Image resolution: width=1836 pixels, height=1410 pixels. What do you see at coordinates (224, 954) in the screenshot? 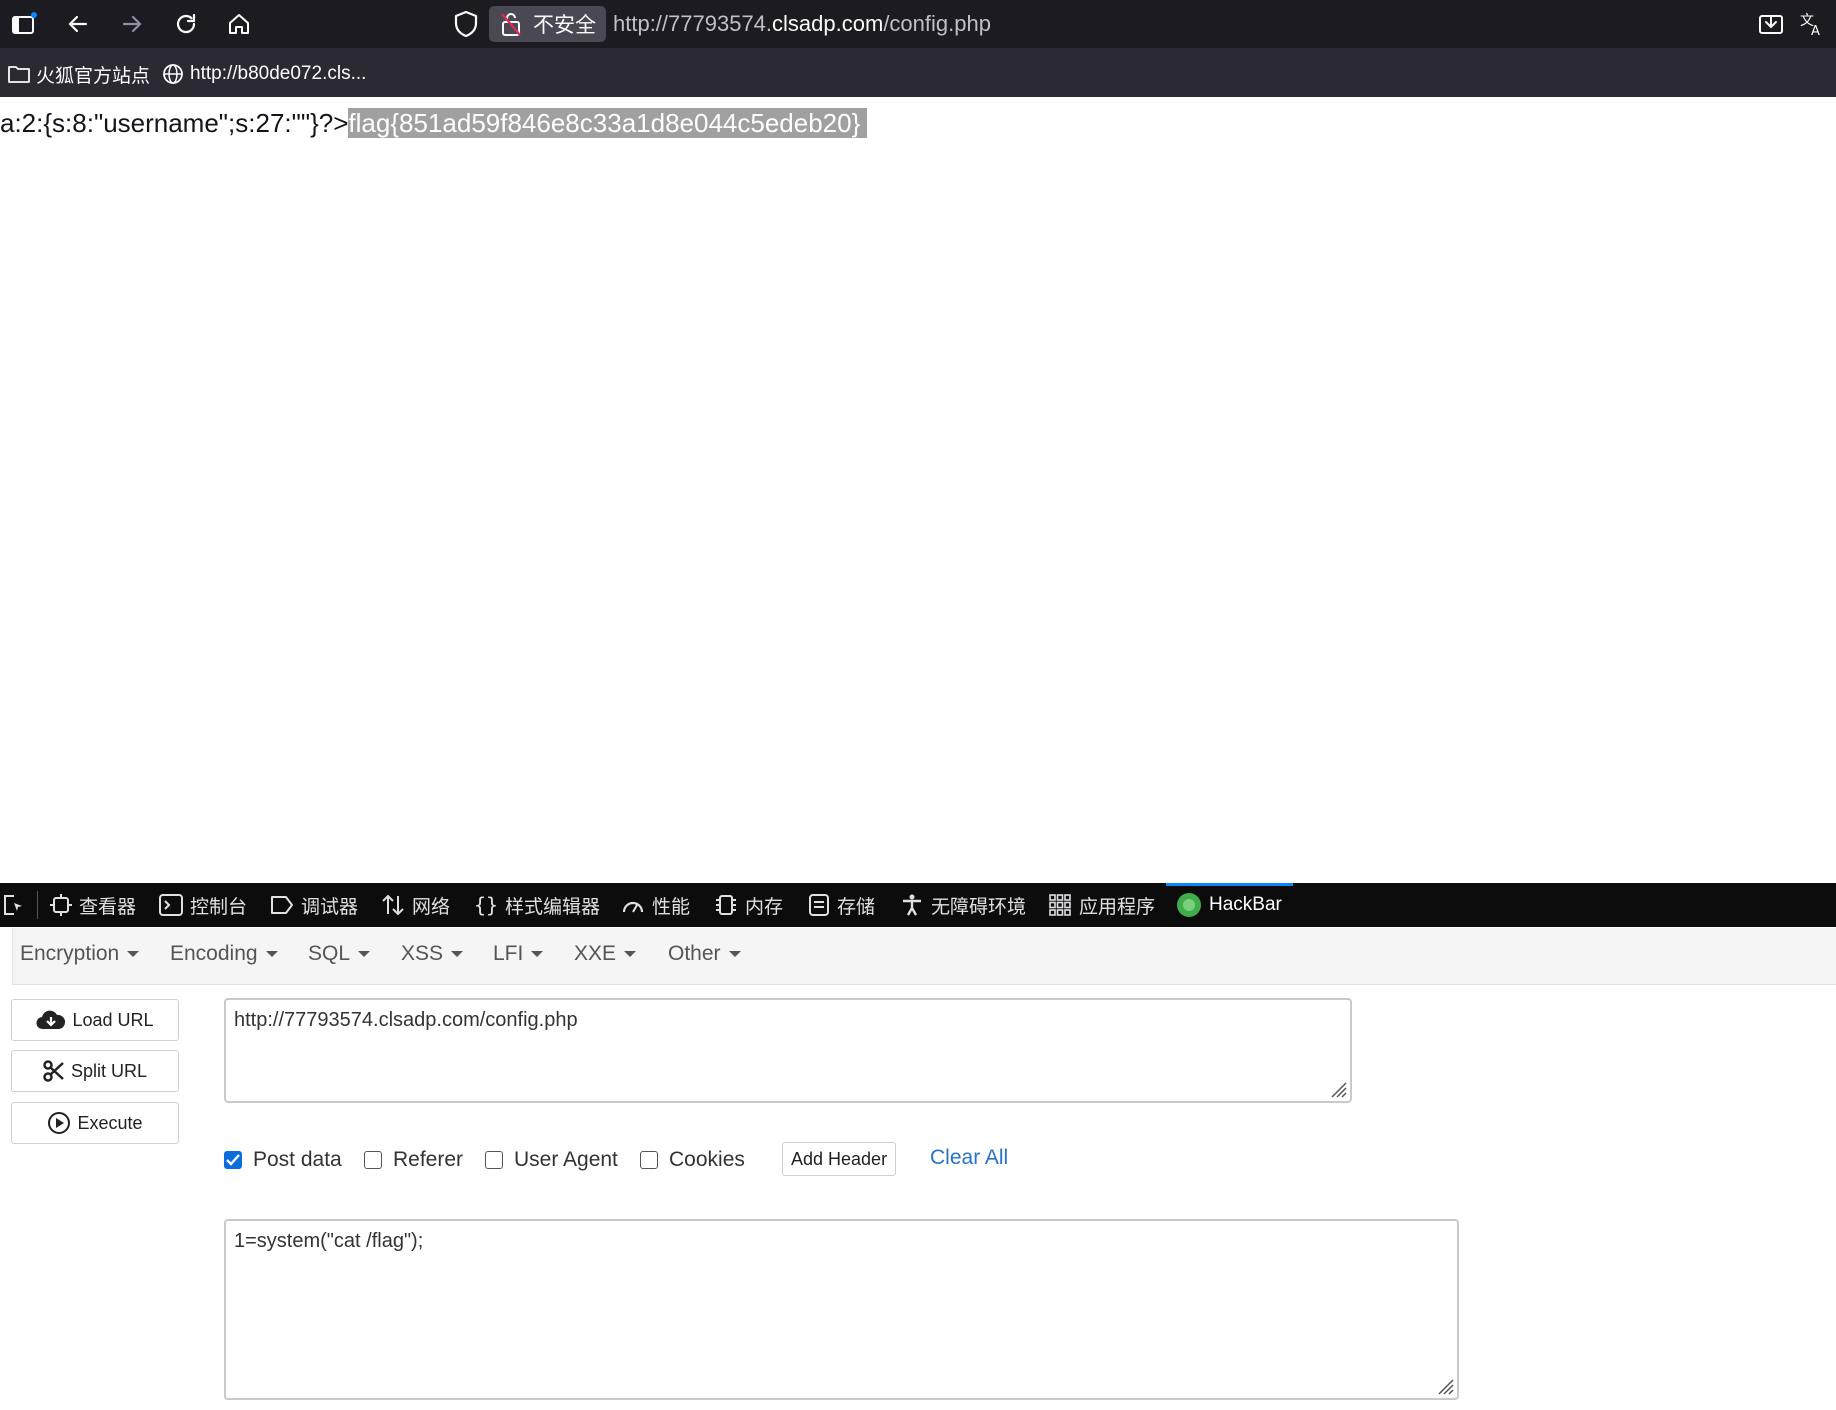
I see `menu-encoding: Encoding` at bounding box center [224, 954].